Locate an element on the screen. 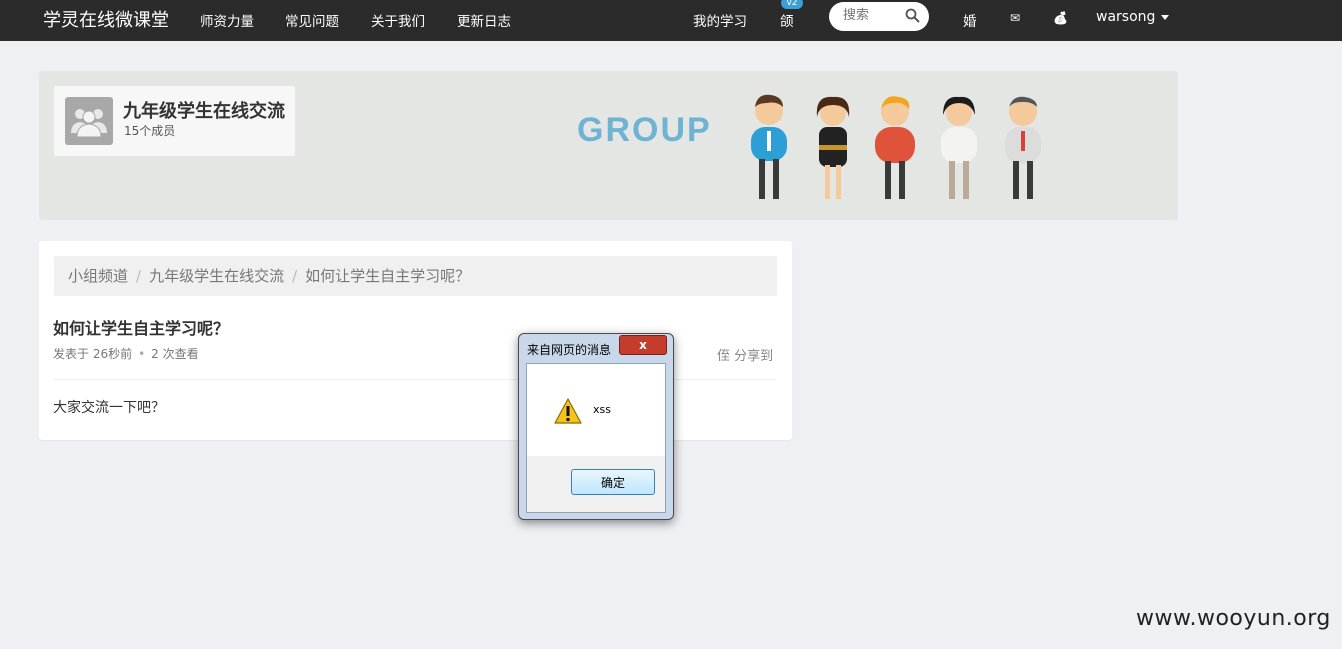  watermark: www.wooyun.org is located at coordinates (1233, 618).